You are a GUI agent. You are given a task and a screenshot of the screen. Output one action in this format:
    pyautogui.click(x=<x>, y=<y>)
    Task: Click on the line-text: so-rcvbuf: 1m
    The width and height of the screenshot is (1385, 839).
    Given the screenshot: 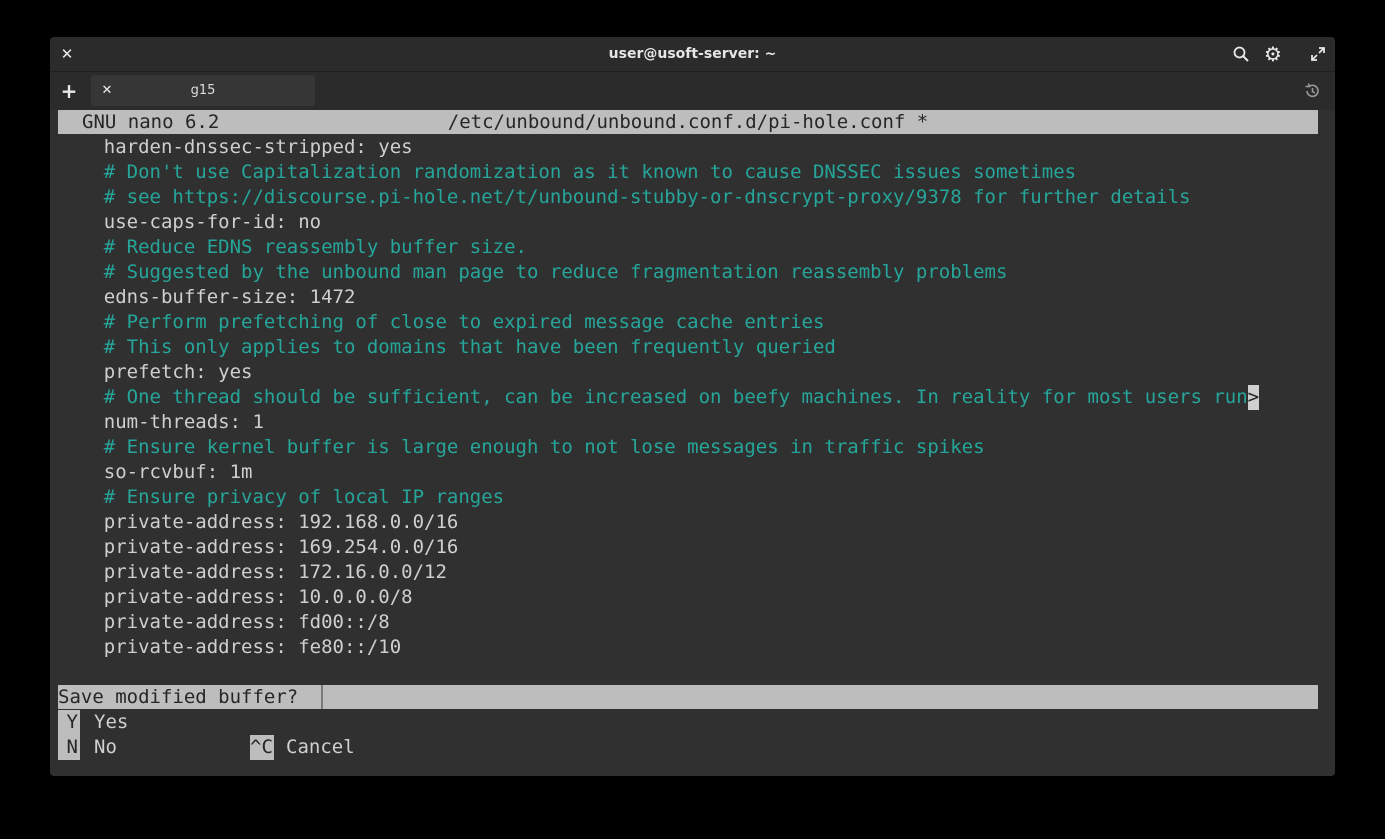 What is the action you would take?
    pyautogui.click(x=155, y=472)
    